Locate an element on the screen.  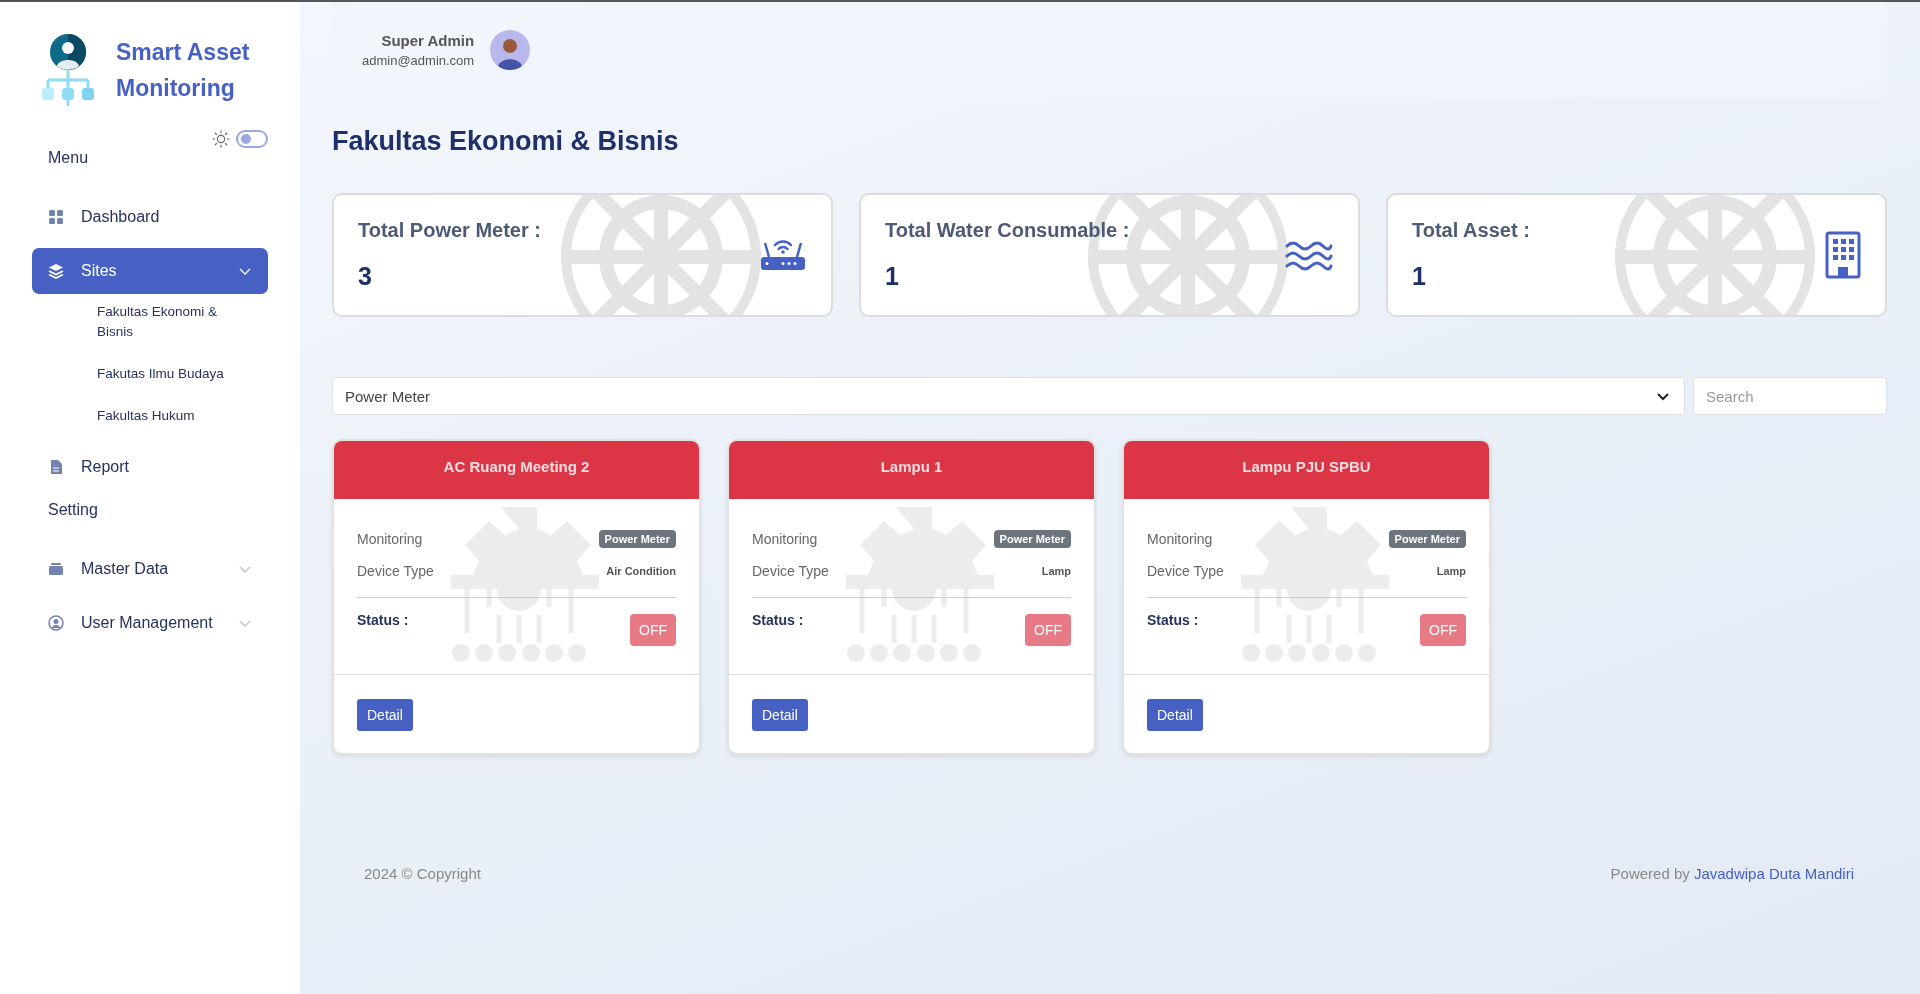
user-circle-icon is located at coordinates (56, 623).